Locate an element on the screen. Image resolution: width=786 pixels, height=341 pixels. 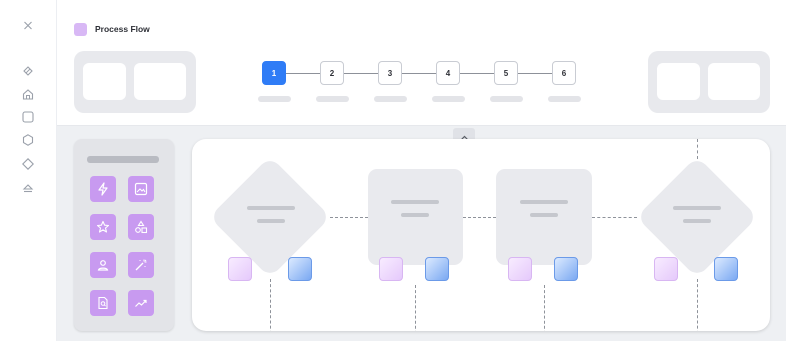
palette-title-placeholder is located at coordinates (123, 159).